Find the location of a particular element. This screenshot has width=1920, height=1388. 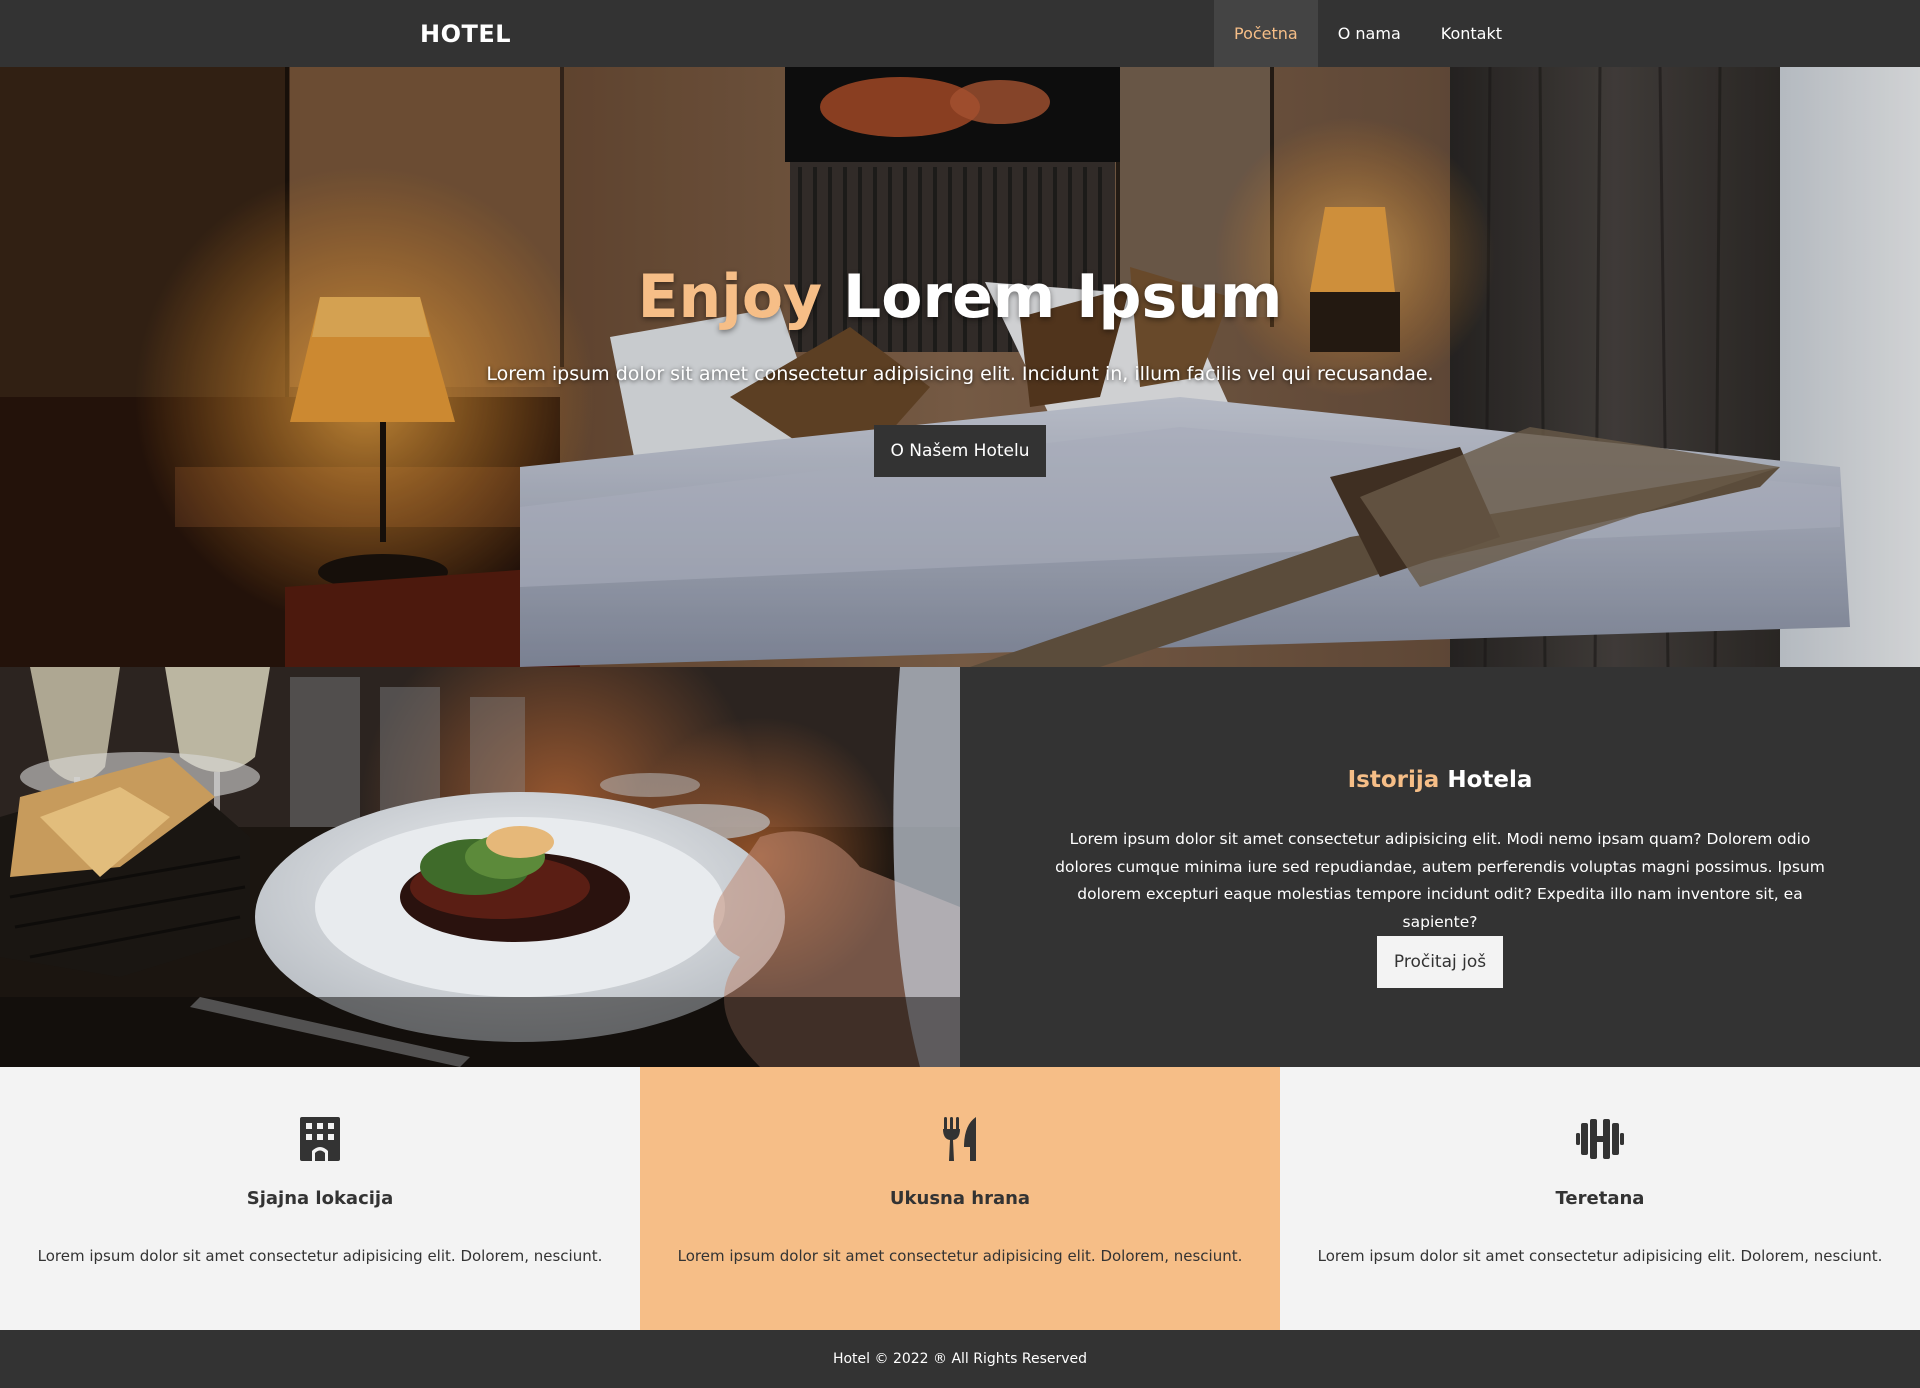

nav-item-pocetna: Početna is located at coordinates (1266, 33).